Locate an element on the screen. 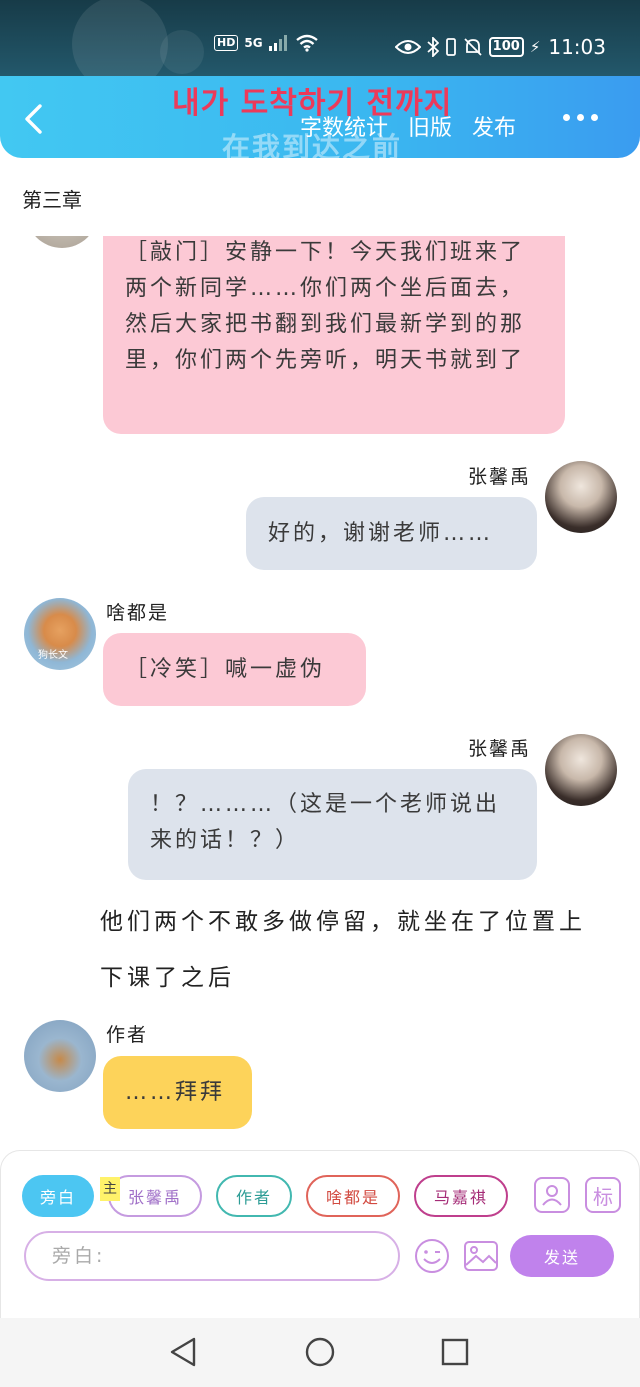  role-chip-zhang-xinyu: 张馨禹 is located at coordinates (155, 1196).